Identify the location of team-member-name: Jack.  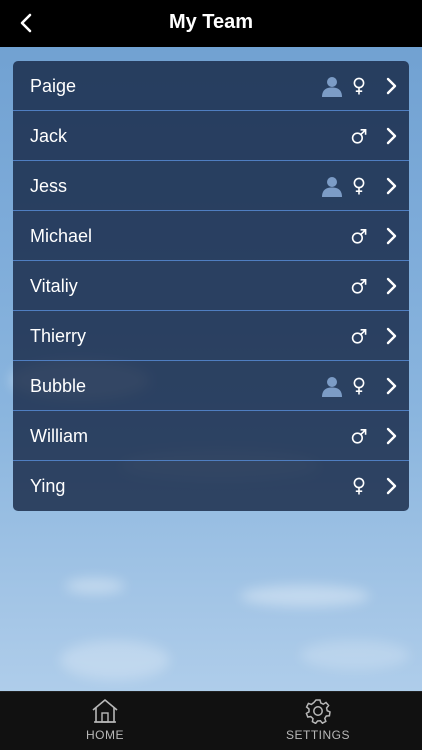
(49, 136).